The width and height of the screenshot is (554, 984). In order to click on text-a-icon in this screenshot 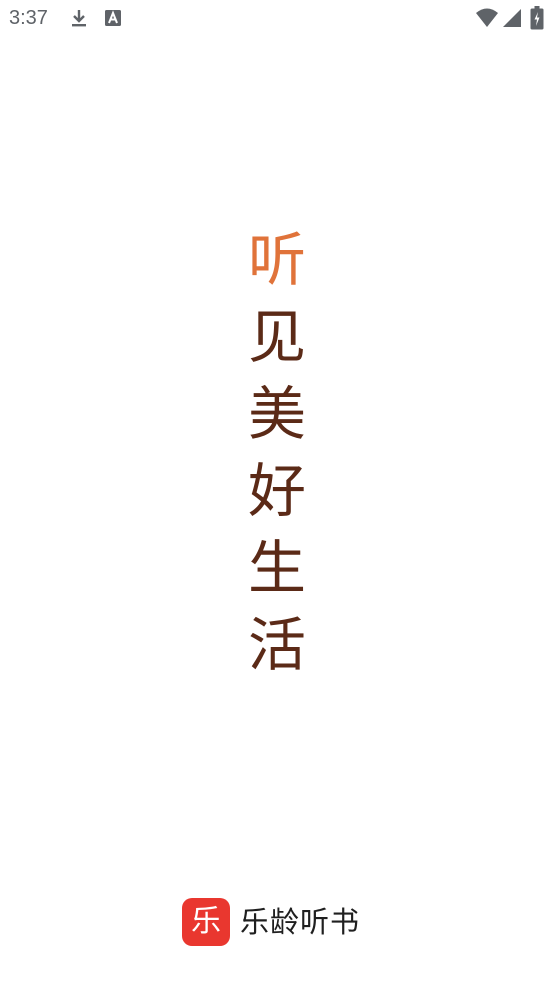, I will do `click(113, 18)`.